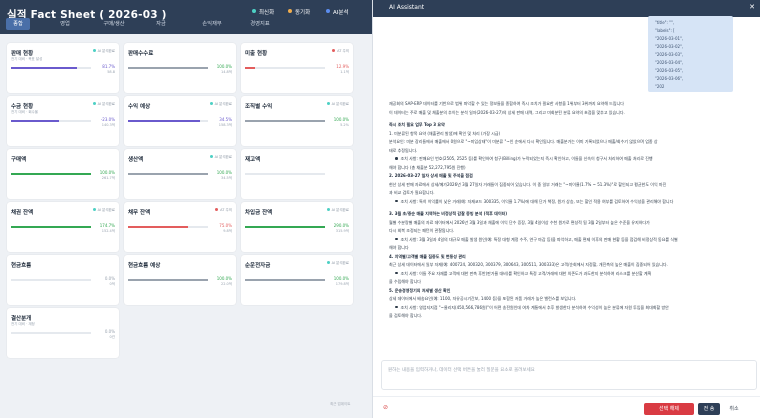 Image resolution: width=760 pixels, height=418 pixels. Describe the element at coordinates (21, 266) in the screenshot. I see `card-title: 현금흐름` at that location.